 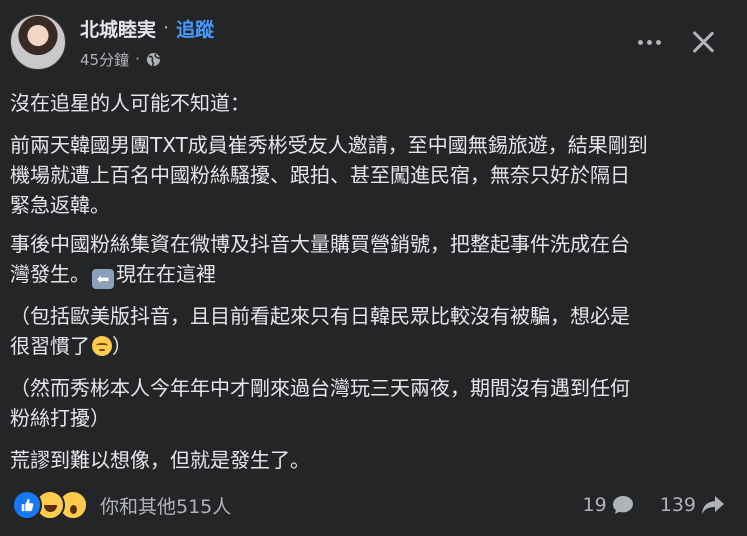 I want to click on reactions-summary: 你和其他515人, so click(x=121, y=505).